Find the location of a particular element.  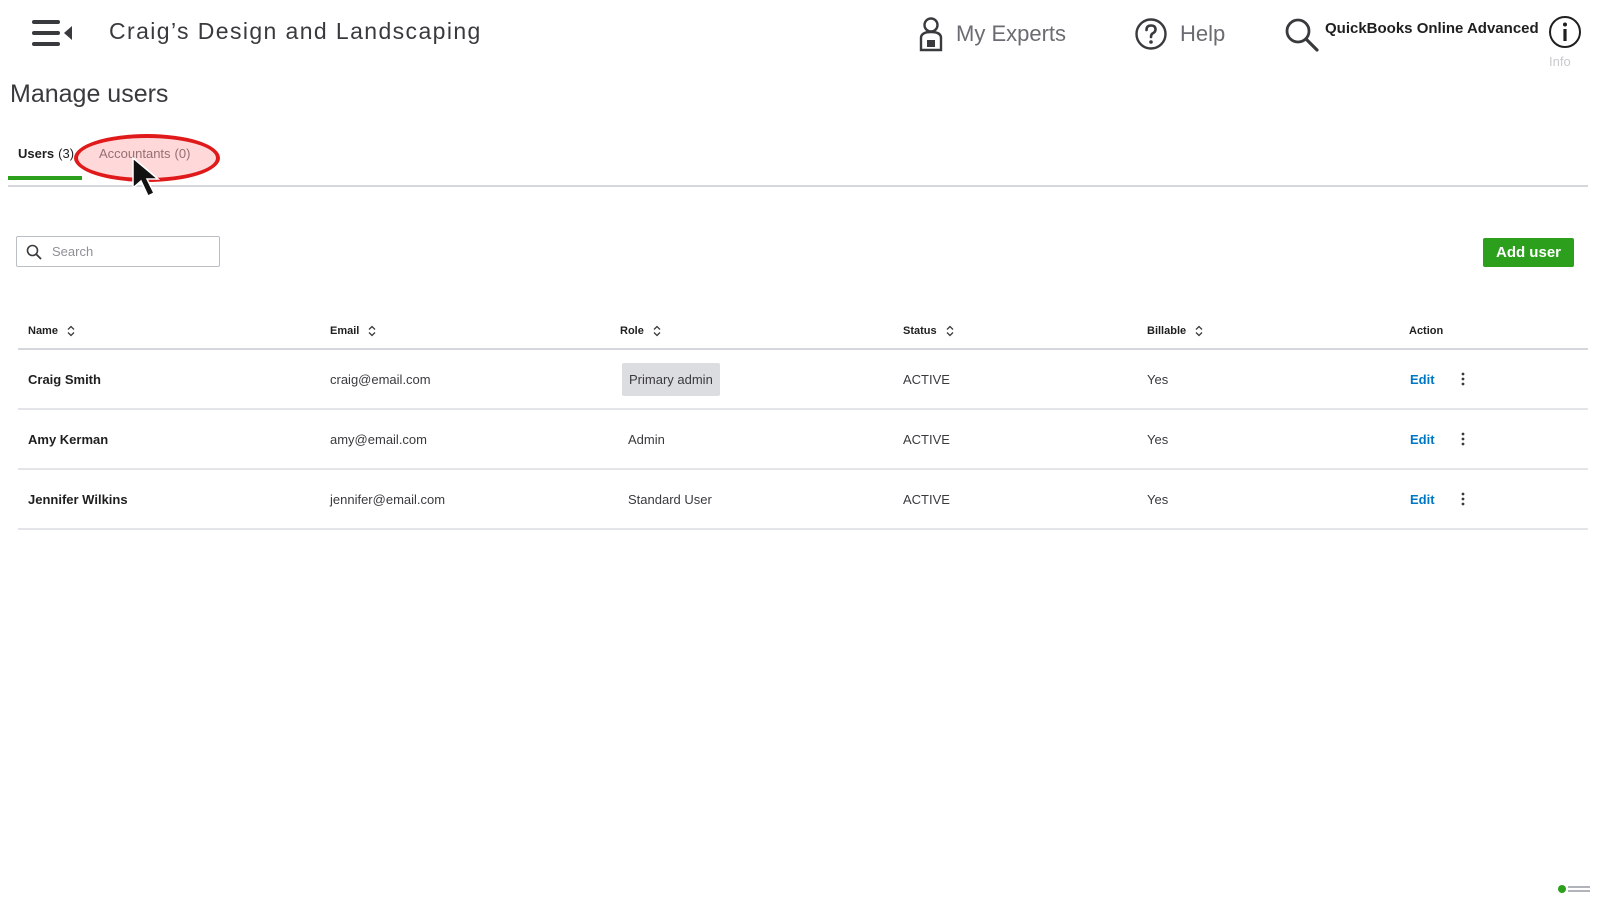

my-experts-label: My Experts is located at coordinates (1011, 33).